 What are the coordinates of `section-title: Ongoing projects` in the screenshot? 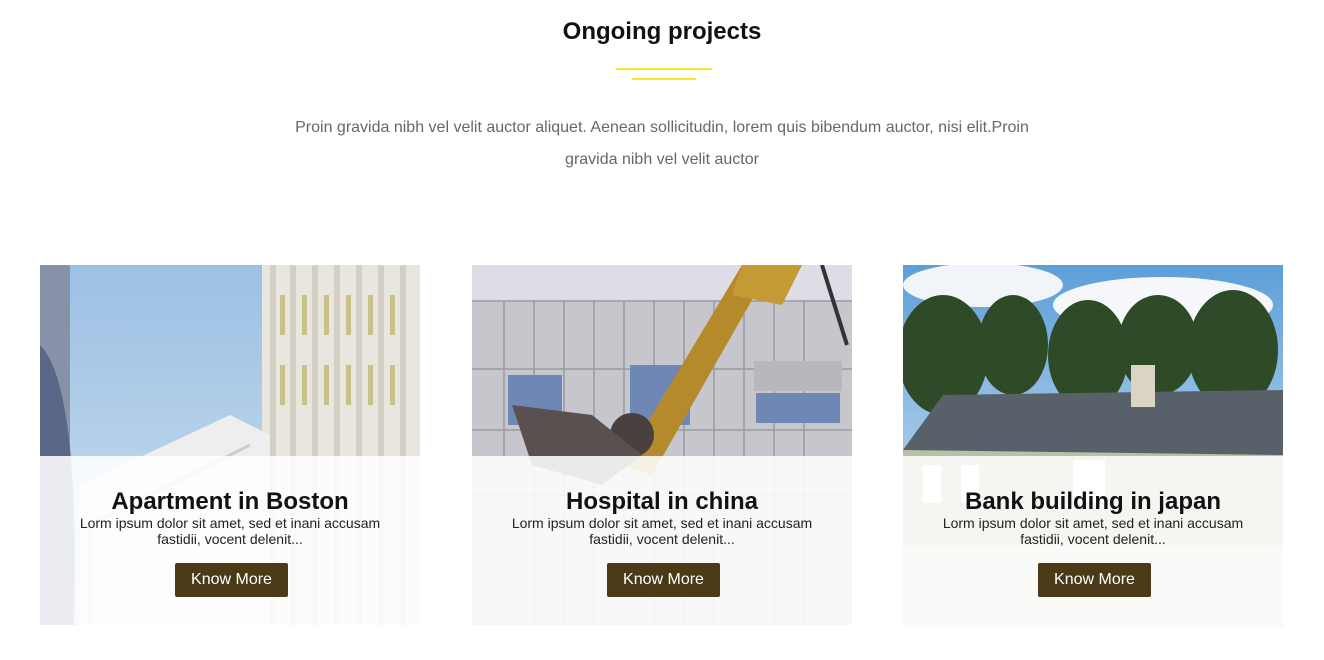 It's located at (662, 31).